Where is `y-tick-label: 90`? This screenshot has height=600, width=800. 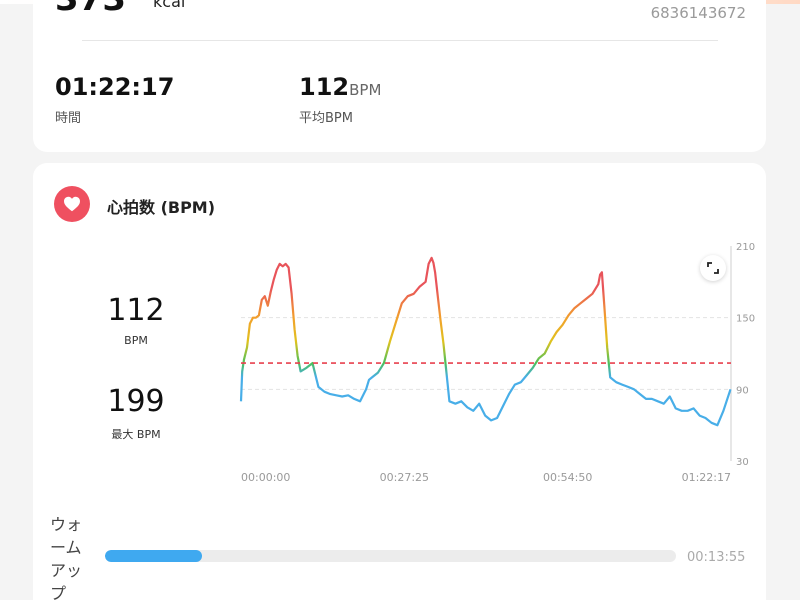
y-tick-label: 90 is located at coordinates (742, 390).